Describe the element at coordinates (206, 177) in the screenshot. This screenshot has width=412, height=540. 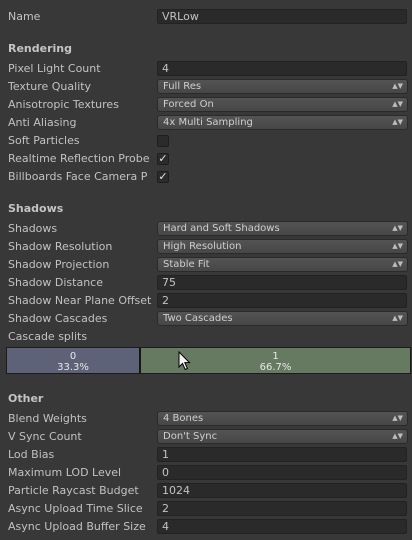
I see `billboards-face-camera-row: Billboards Face Camera P ✓` at that location.